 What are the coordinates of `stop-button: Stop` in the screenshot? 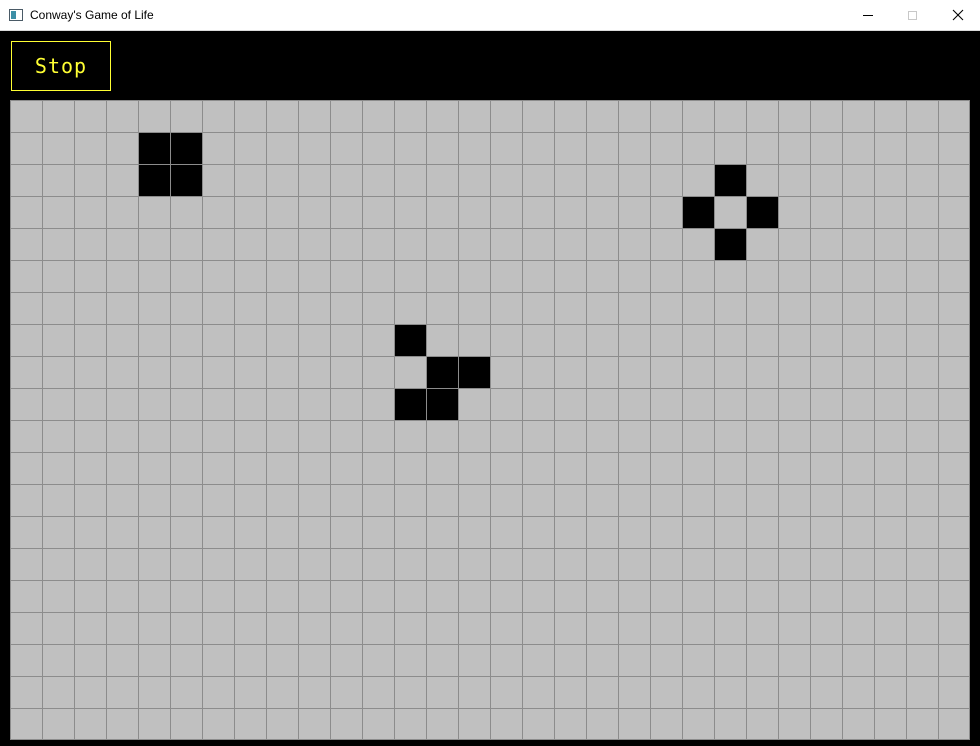 It's located at (61, 66).